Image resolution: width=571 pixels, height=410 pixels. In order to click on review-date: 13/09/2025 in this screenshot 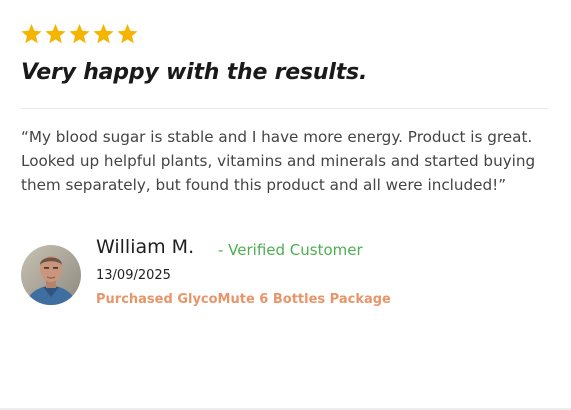, I will do `click(133, 275)`.